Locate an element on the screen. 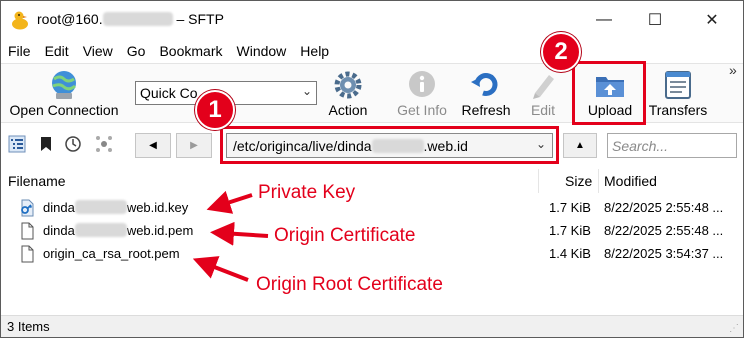 The width and height of the screenshot is (744, 338). column-filename: Filename is located at coordinates (37, 181).